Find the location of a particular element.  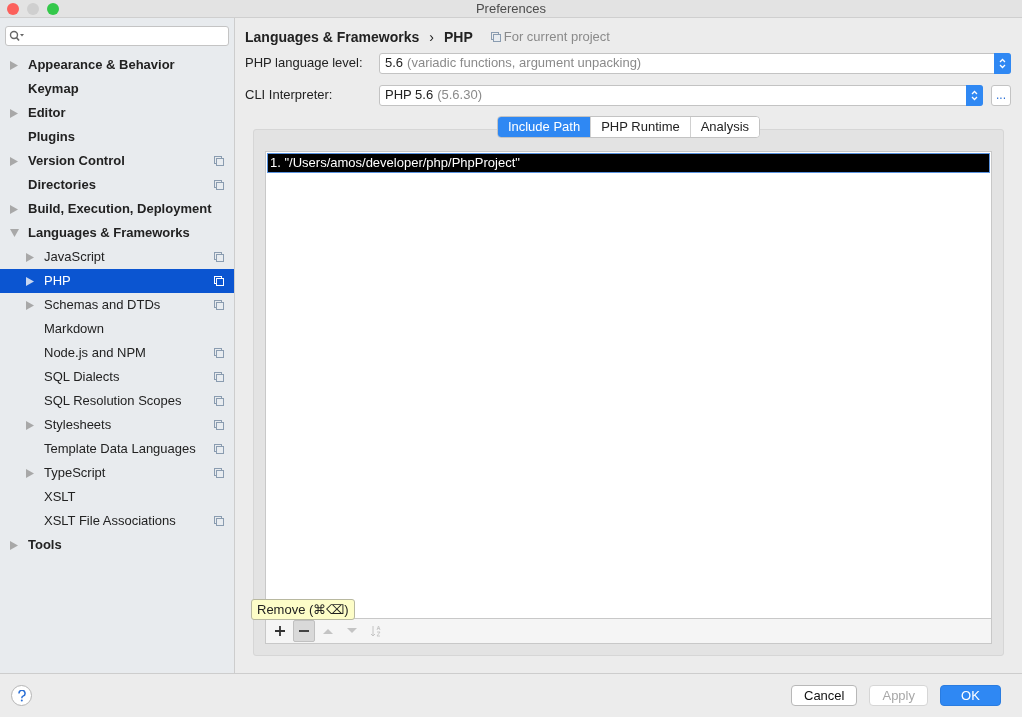

sidebar-item: XSLT is located at coordinates (117, 497).